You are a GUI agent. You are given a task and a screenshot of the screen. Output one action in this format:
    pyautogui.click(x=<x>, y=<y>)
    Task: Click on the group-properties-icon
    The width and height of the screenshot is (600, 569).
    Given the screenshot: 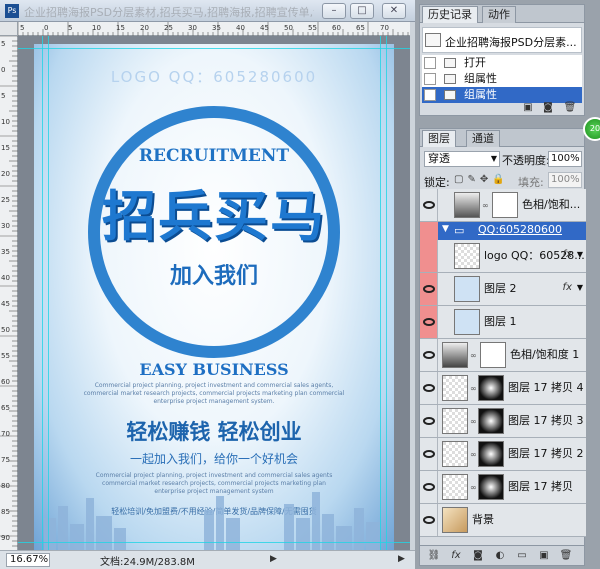 What is the action you would take?
    pyautogui.click(x=450, y=95)
    